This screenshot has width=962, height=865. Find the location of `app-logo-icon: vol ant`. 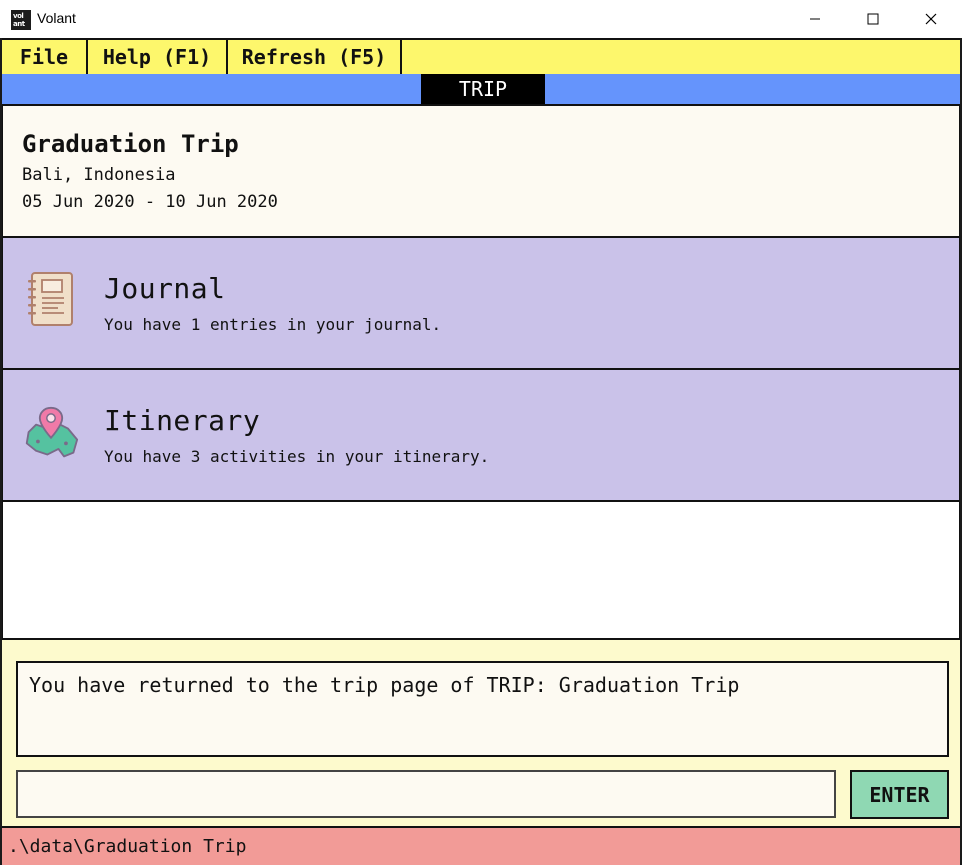

app-logo-icon: vol ant is located at coordinates (21, 20).